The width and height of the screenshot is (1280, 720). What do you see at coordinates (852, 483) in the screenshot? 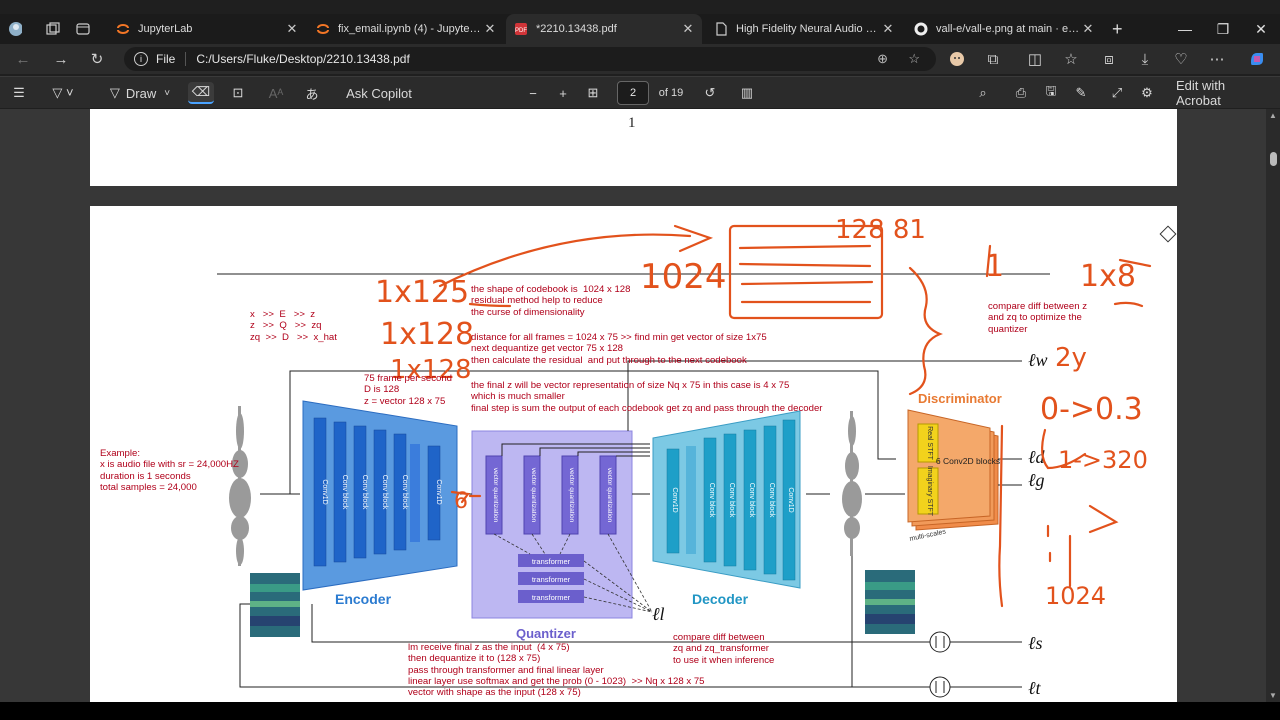
I see `output-waveform` at bounding box center [852, 483].